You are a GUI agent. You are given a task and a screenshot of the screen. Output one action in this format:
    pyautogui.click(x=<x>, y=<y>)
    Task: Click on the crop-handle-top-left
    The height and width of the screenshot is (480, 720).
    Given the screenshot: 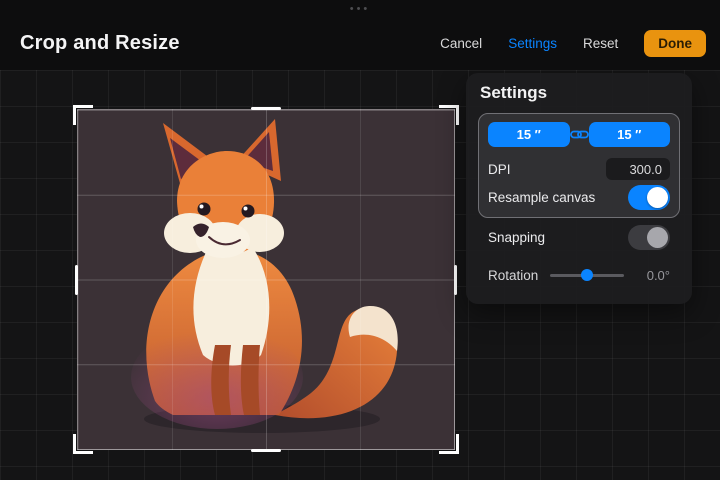 What is the action you would take?
    pyautogui.click(x=83, y=115)
    